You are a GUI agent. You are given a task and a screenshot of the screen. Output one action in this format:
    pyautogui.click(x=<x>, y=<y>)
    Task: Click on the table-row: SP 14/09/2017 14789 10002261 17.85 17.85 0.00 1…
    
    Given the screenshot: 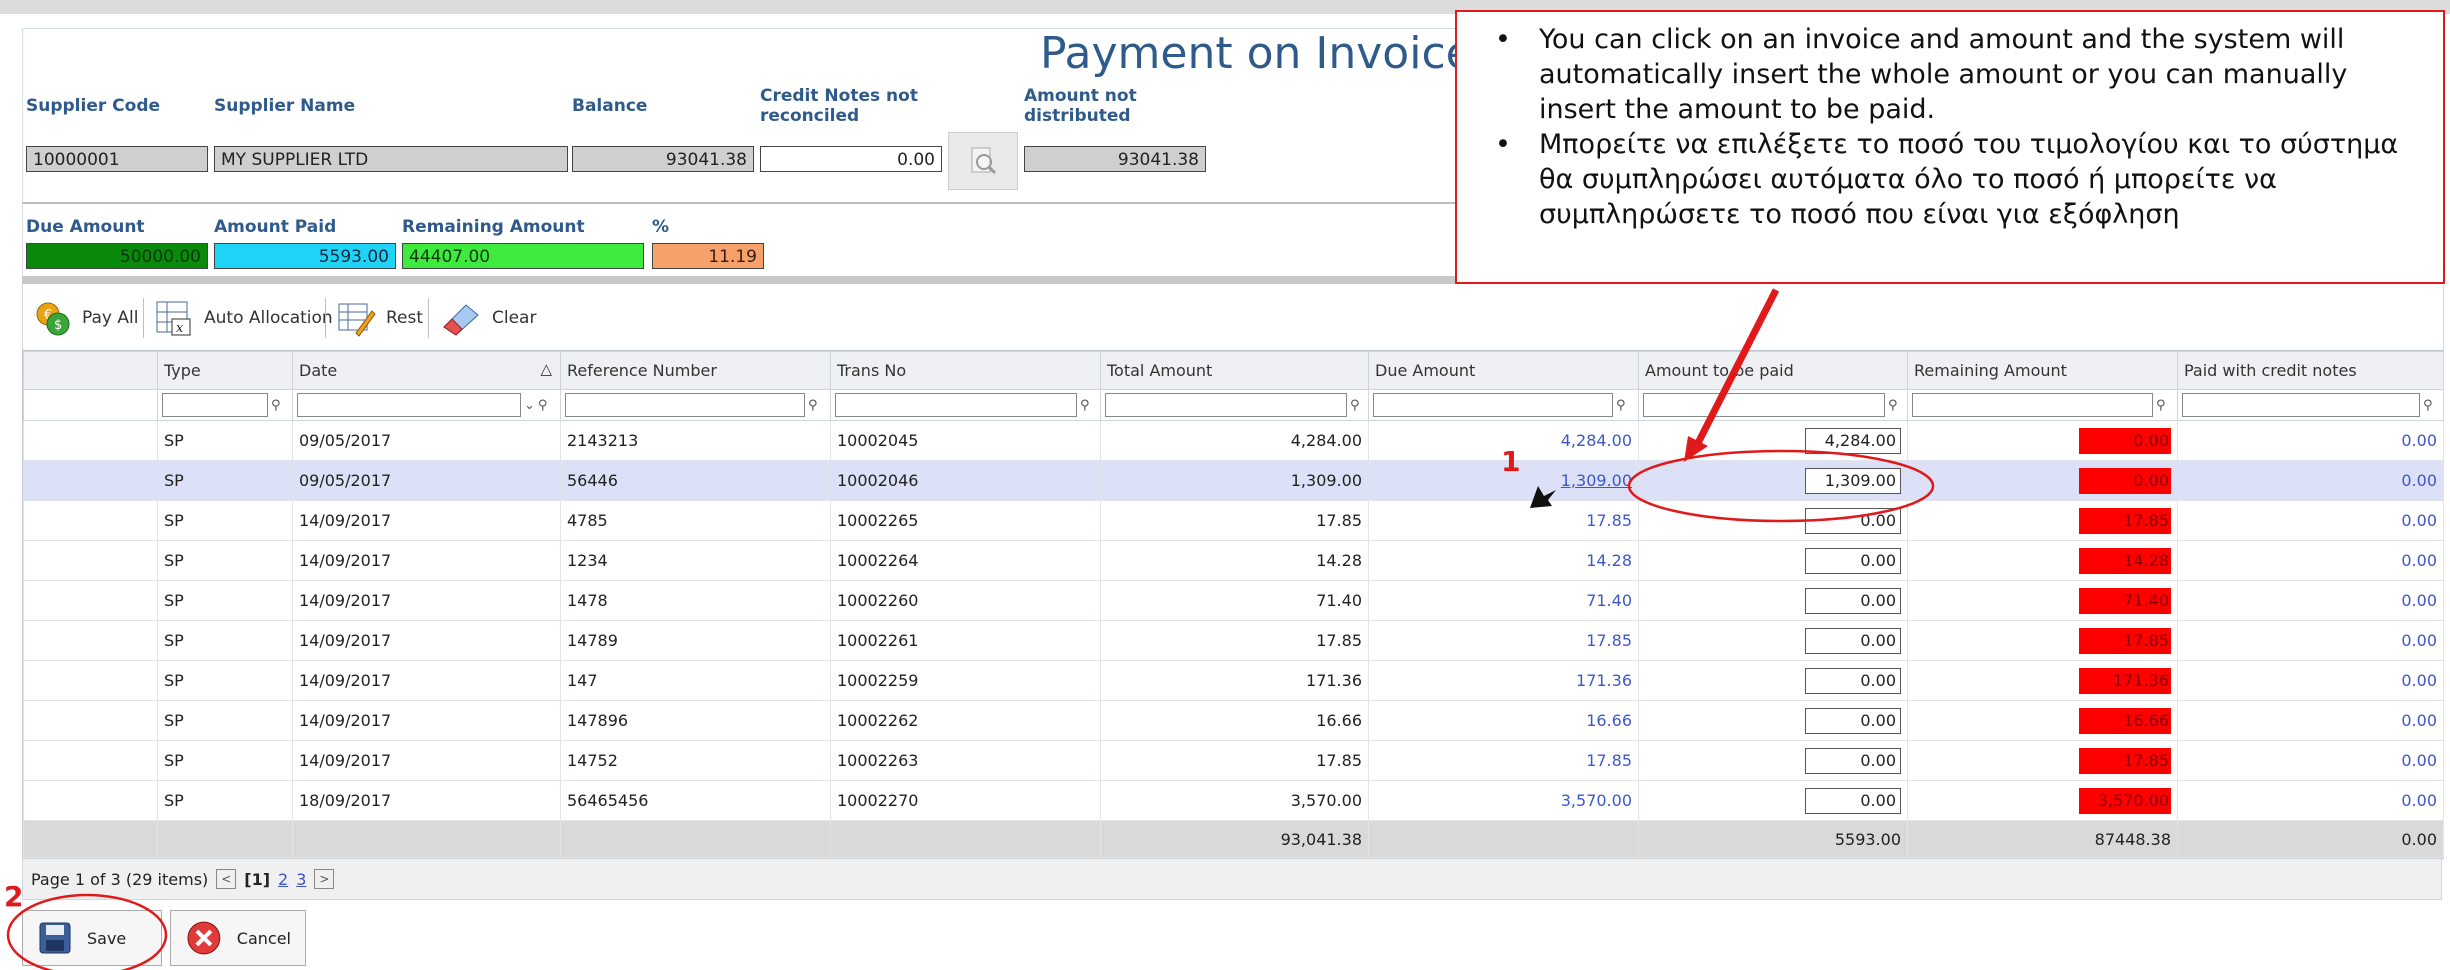 What is the action you would take?
    pyautogui.click(x=1233, y=640)
    